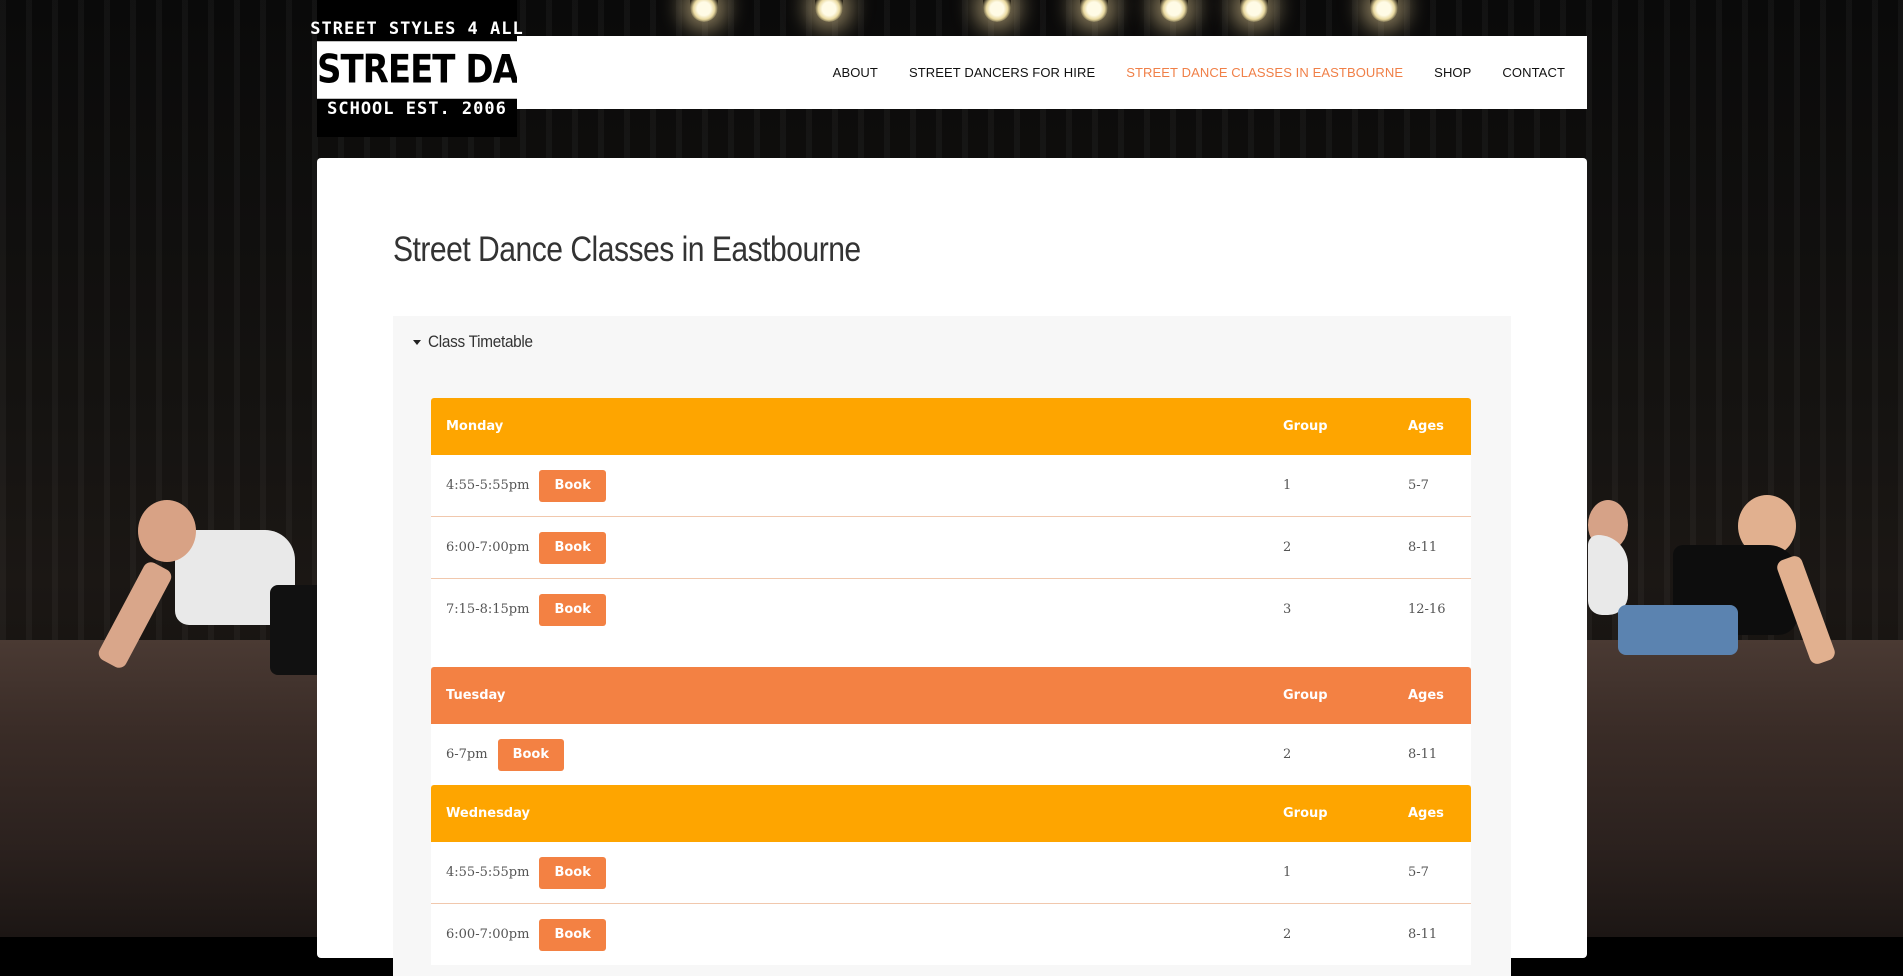 The width and height of the screenshot is (1903, 976). I want to click on day-name: Wednesday, so click(488, 813).